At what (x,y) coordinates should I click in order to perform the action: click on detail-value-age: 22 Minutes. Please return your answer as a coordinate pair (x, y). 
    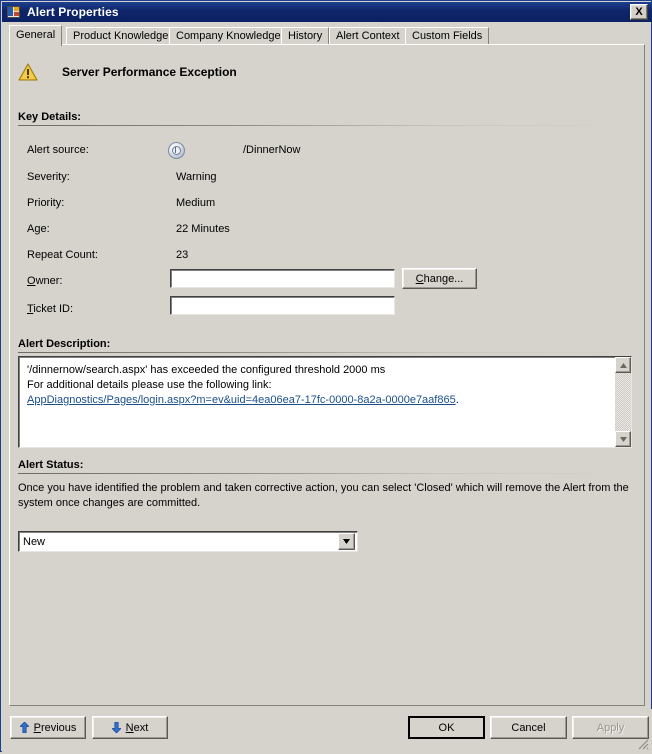
    Looking at the image, I should click on (203, 229).